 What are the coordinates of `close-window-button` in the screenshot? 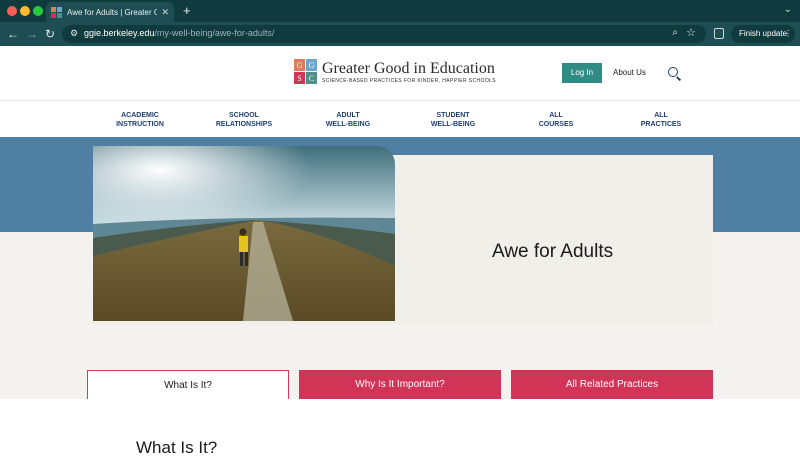 It's located at (12, 11).